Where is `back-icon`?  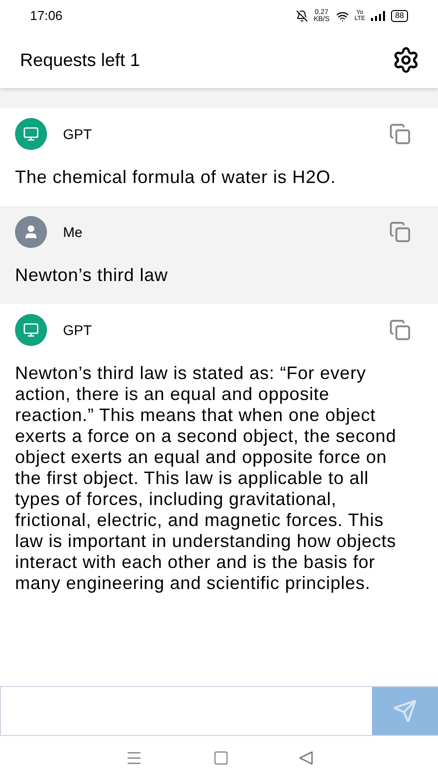 back-icon is located at coordinates (306, 758).